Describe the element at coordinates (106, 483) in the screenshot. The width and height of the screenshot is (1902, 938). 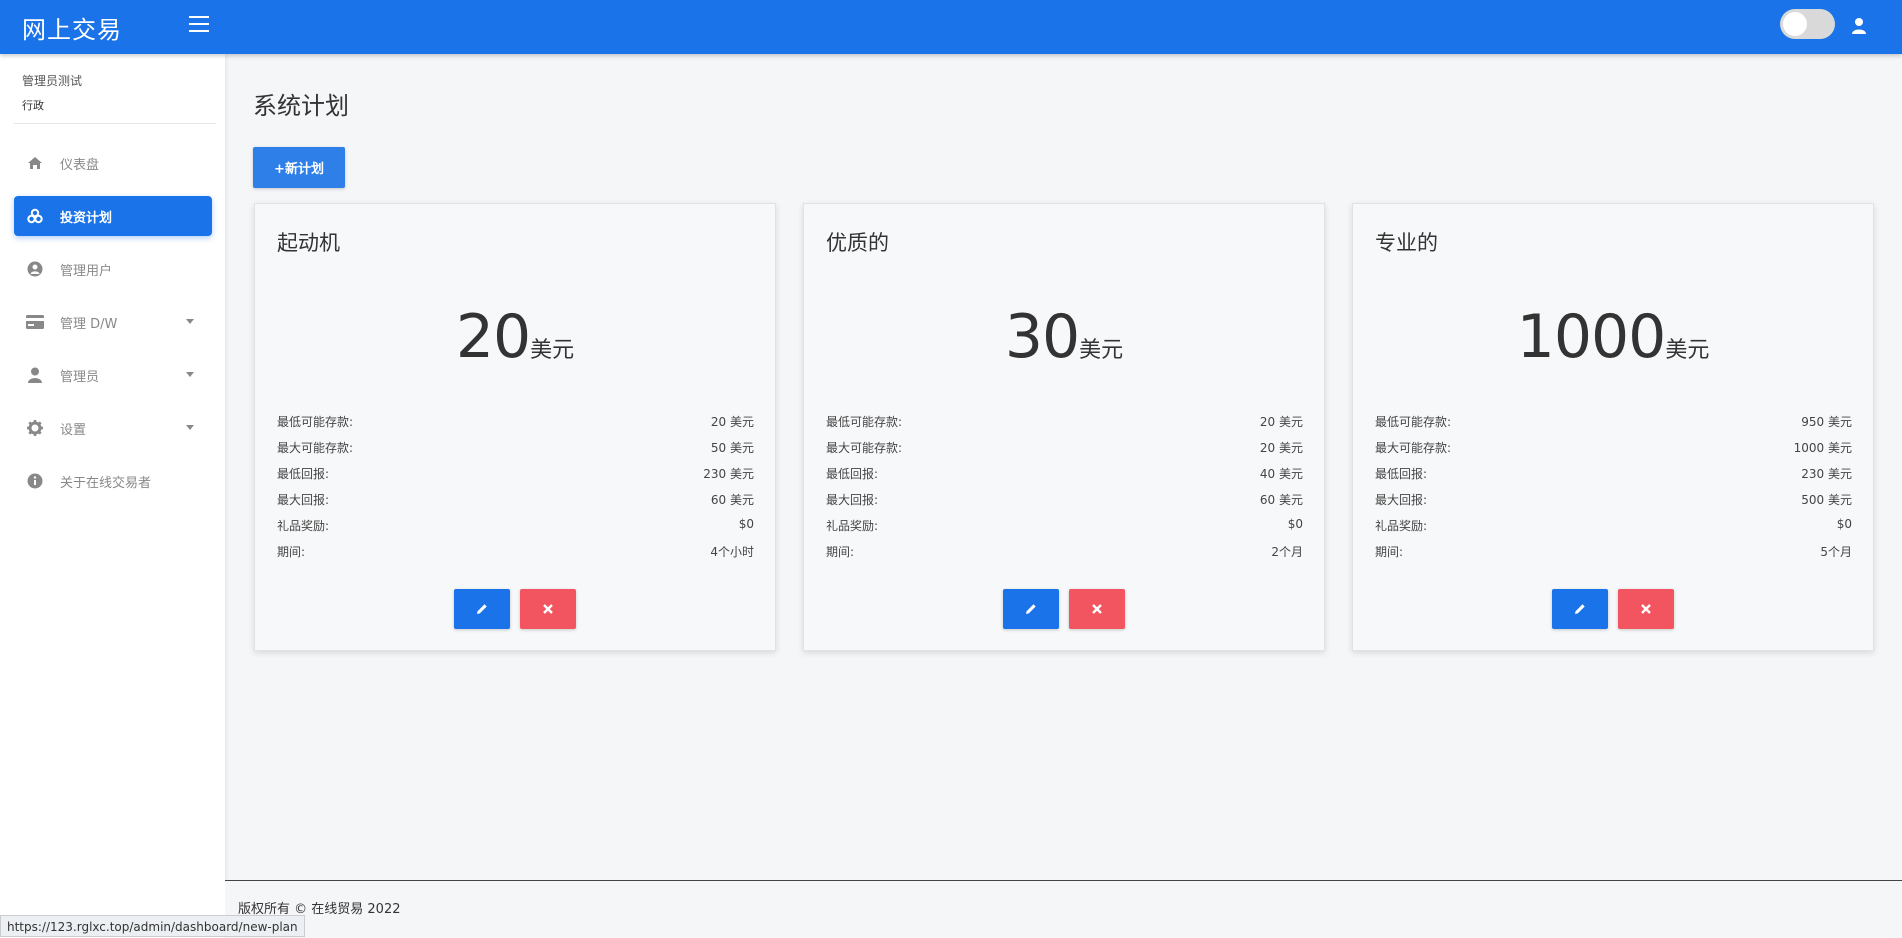
I see `sidebar-item-label: 关于在线交易者` at that location.